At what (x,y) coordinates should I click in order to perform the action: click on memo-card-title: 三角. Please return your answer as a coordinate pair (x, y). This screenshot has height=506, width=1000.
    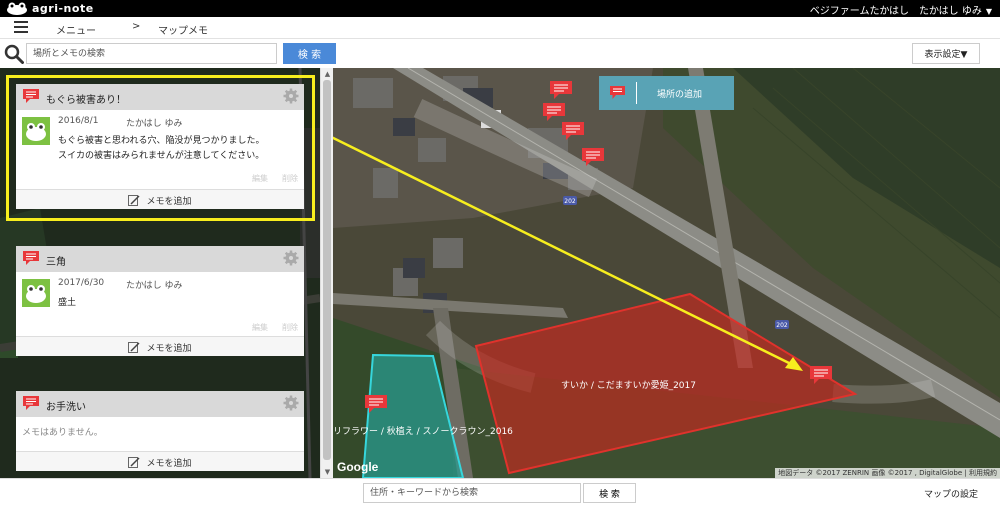
    Looking at the image, I should click on (56, 262).